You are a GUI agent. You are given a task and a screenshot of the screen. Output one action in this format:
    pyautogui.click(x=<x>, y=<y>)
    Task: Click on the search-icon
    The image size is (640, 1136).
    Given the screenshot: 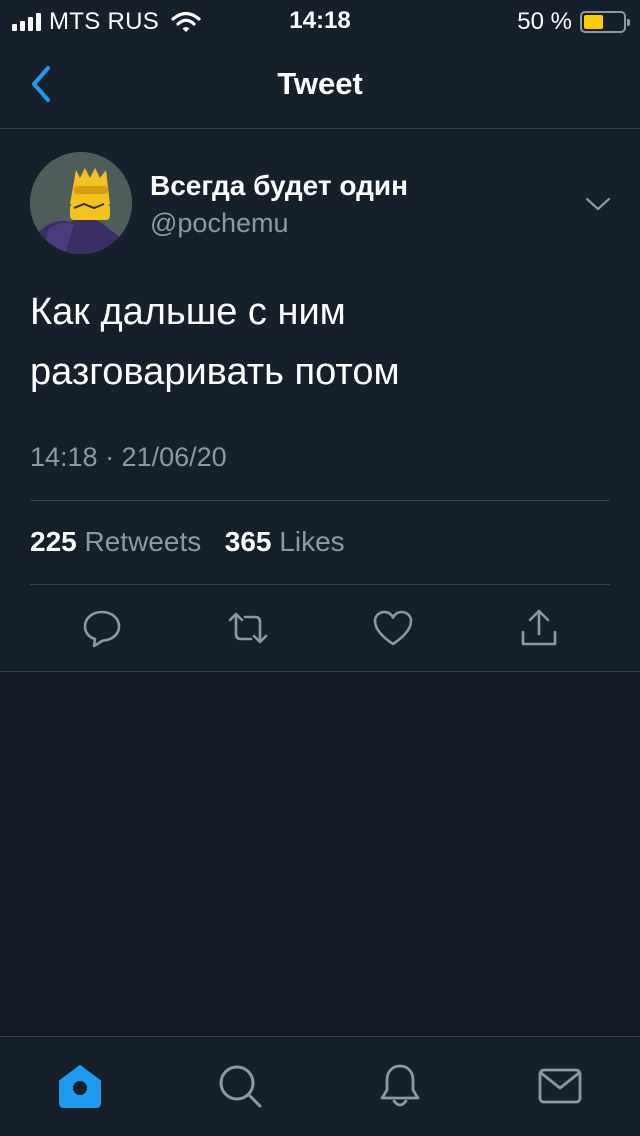 What is the action you would take?
    pyautogui.click(x=240, y=1086)
    